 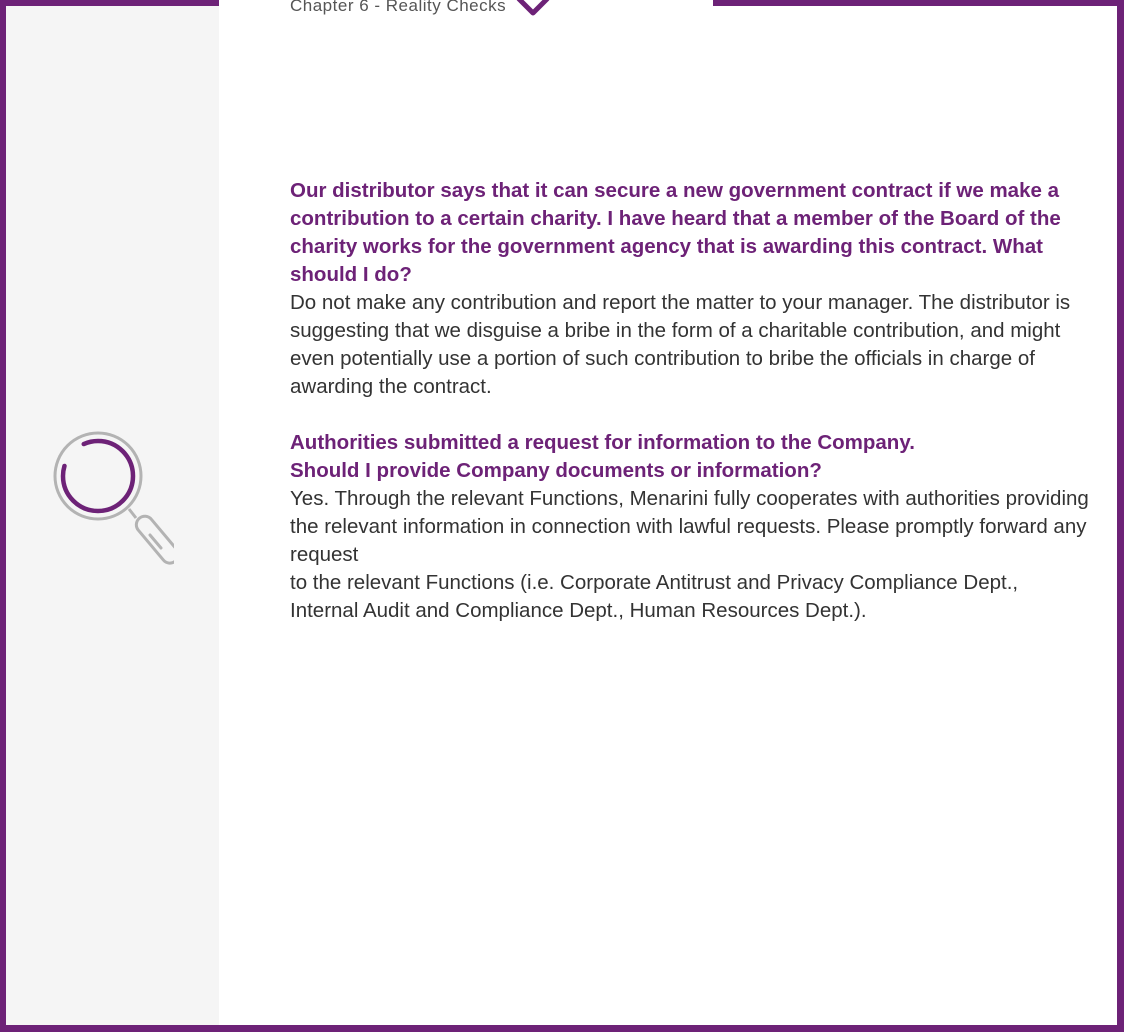 I want to click on frame-border-top-left, so click(x=109, y=3).